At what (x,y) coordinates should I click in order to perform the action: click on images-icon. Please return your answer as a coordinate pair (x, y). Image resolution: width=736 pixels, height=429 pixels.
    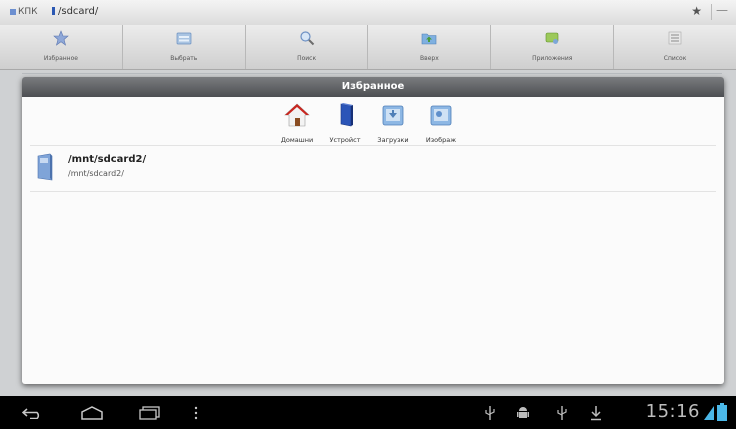
    Looking at the image, I should click on (441, 115).